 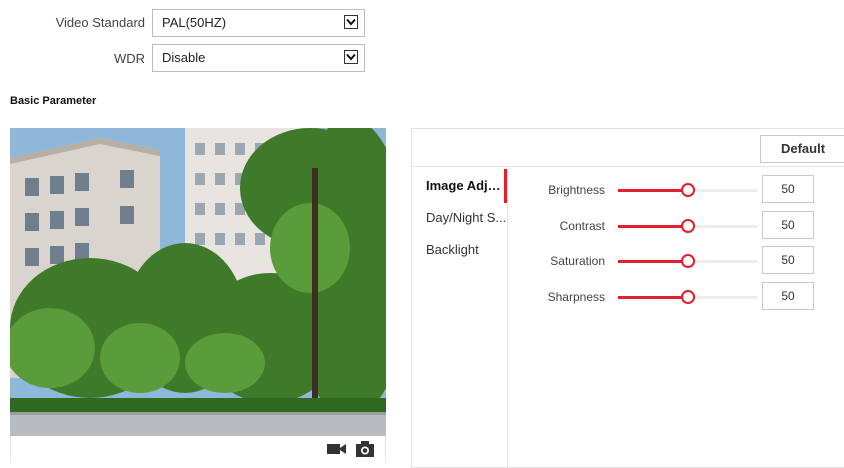 What do you see at coordinates (688, 261) in the screenshot?
I see `saturation-slider-handle` at bounding box center [688, 261].